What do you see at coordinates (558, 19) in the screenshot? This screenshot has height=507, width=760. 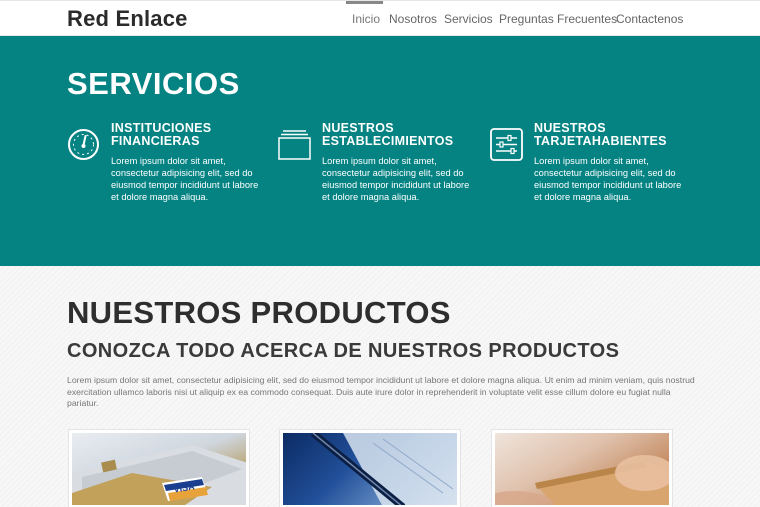 I see `nav-link-preguntas-frecuentes: Preguntas Frecuentes` at bounding box center [558, 19].